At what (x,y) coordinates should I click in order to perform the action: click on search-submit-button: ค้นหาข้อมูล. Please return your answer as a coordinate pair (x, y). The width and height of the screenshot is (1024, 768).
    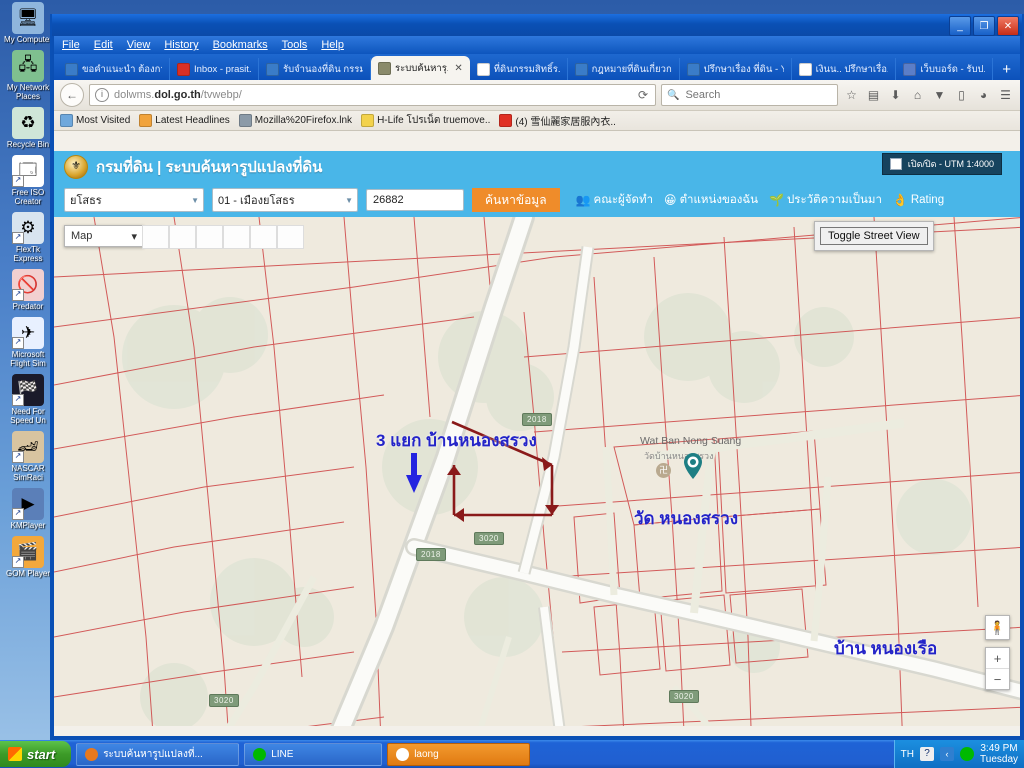
    Looking at the image, I should click on (516, 200).